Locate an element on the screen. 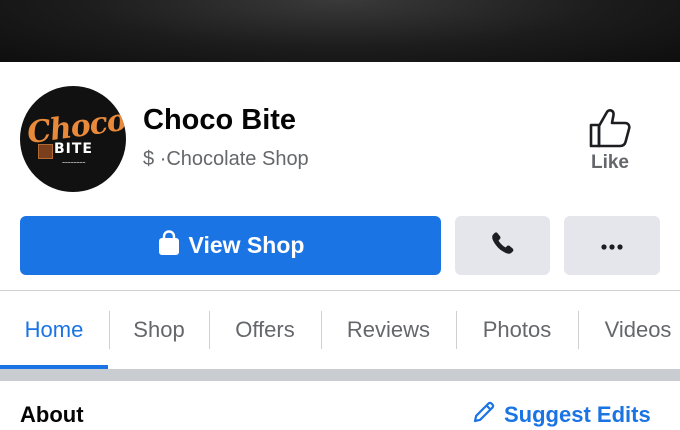 This screenshot has height=430, width=680. like-button: Like is located at coordinates (610, 141).